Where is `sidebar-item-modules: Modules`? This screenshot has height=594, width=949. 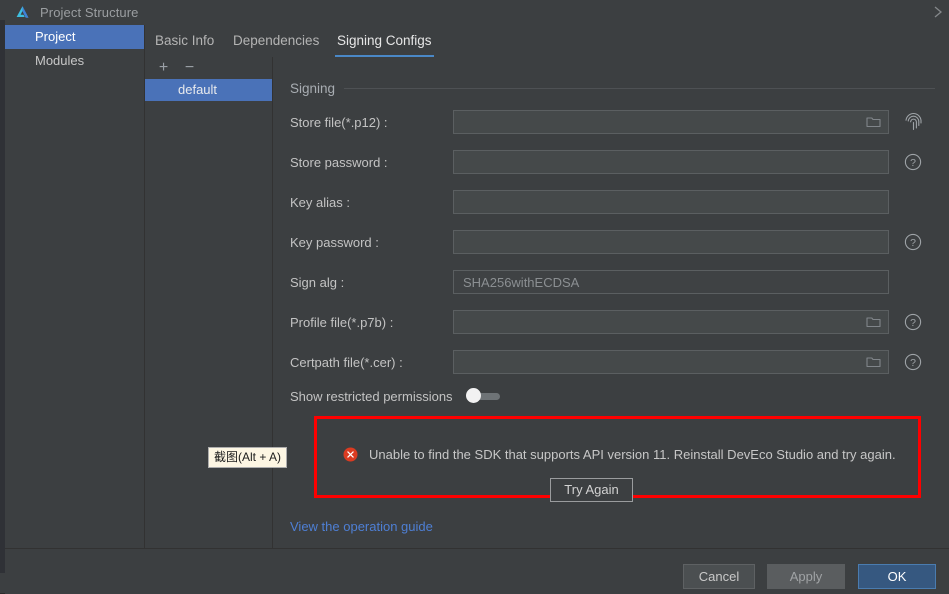 sidebar-item-modules: Modules is located at coordinates (74, 61).